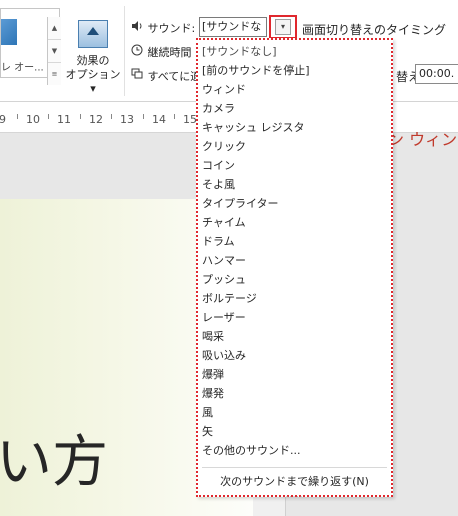 The width and height of the screenshot is (458, 516). What do you see at coordinates (294, 481) in the screenshot?
I see `loop-until-next-sound-option: 次のサウンドまで繰り返す(N)` at bounding box center [294, 481].